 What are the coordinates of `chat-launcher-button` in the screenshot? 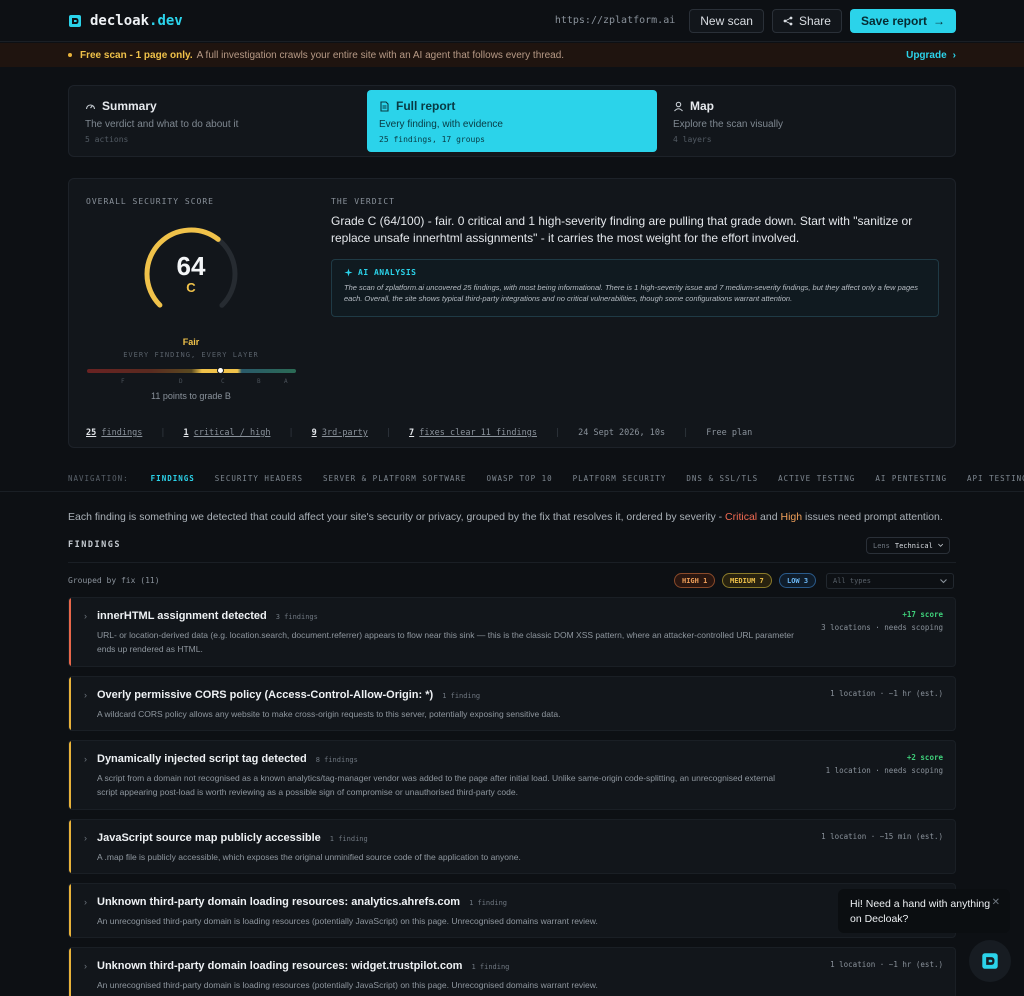 It's located at (990, 961).